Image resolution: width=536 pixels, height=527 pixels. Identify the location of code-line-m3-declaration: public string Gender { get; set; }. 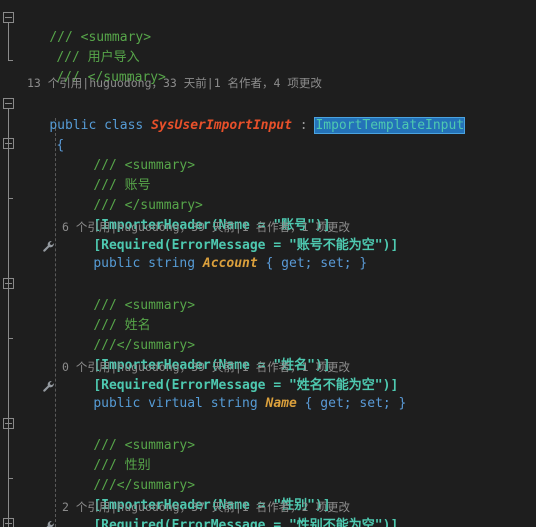
(210, 520).